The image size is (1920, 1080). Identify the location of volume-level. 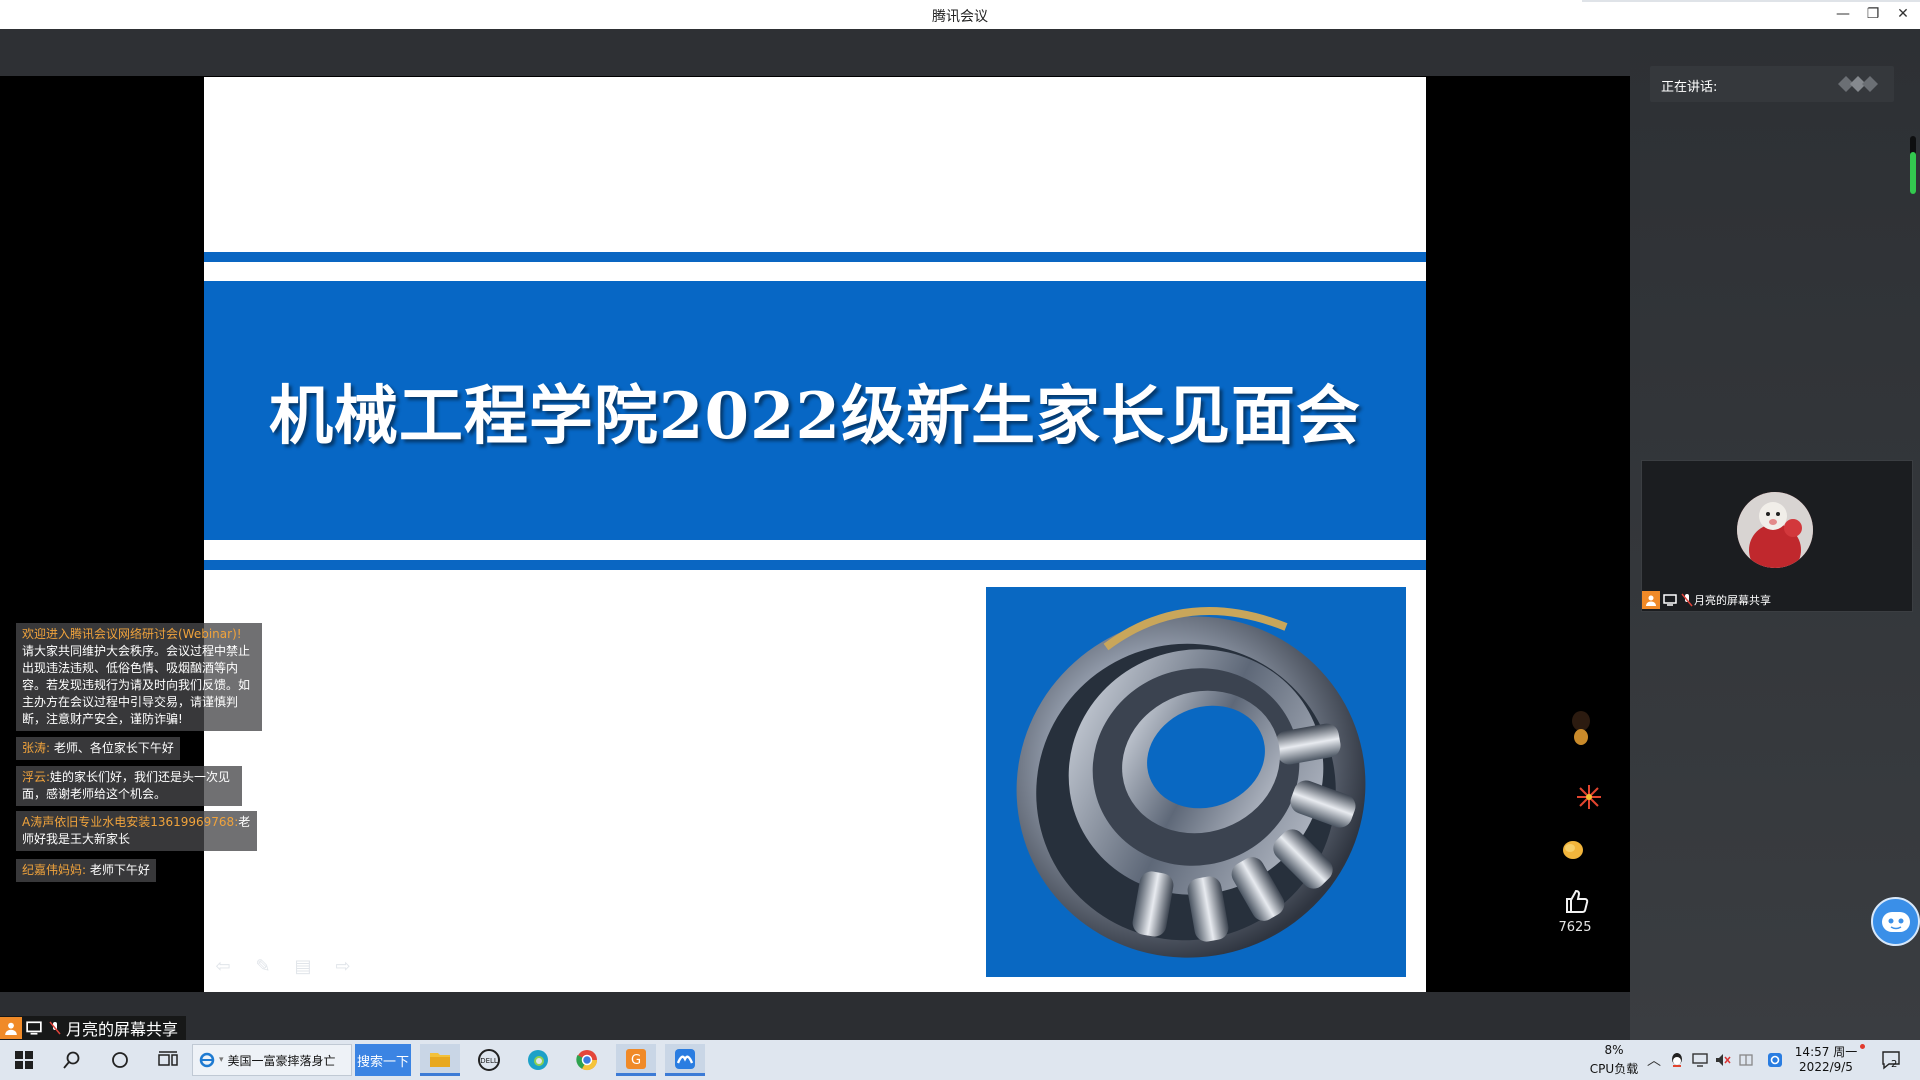
(1913, 173).